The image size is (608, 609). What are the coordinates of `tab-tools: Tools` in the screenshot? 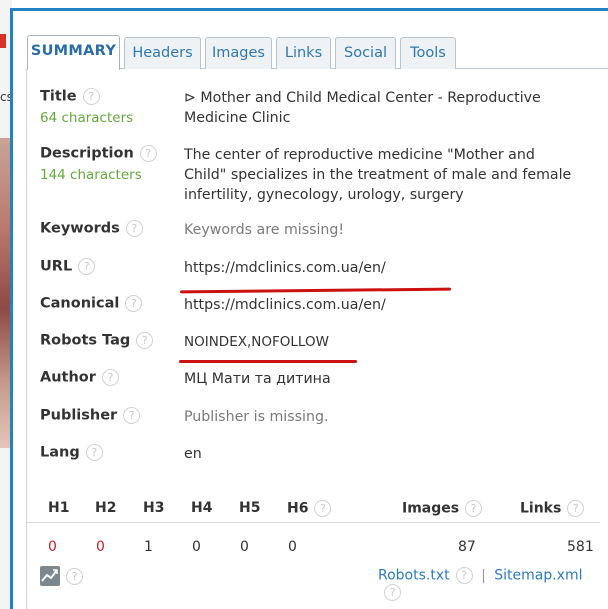 It's located at (428, 53).